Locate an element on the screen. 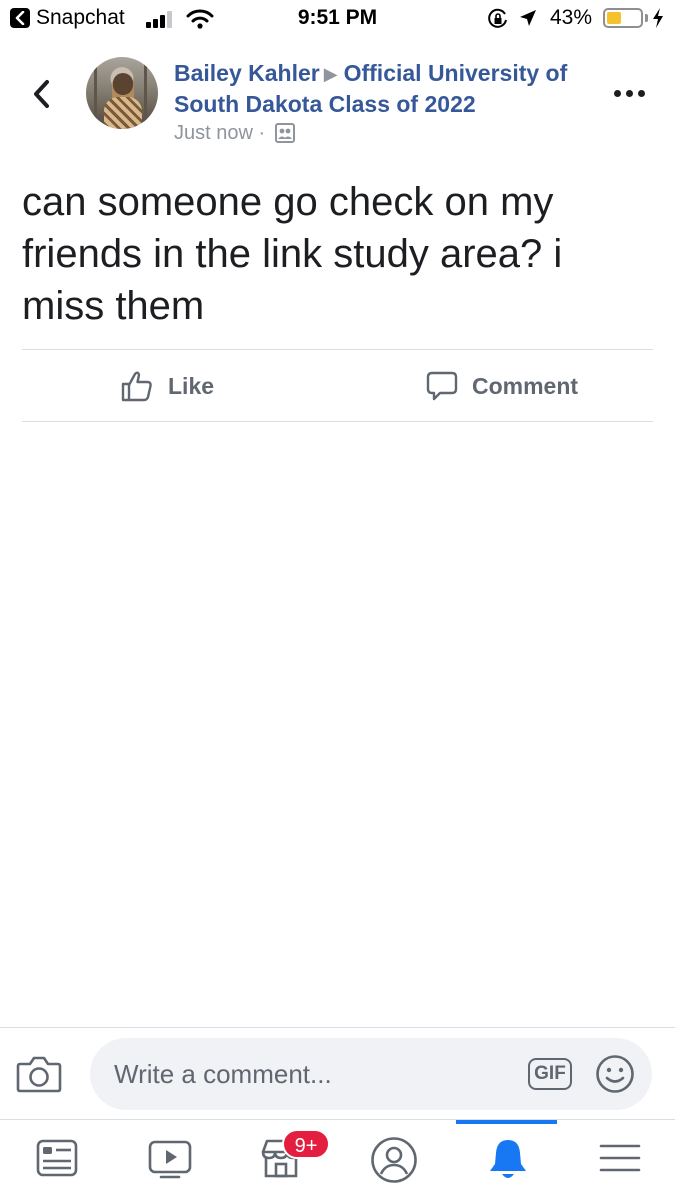  like-icon is located at coordinates (136, 386).